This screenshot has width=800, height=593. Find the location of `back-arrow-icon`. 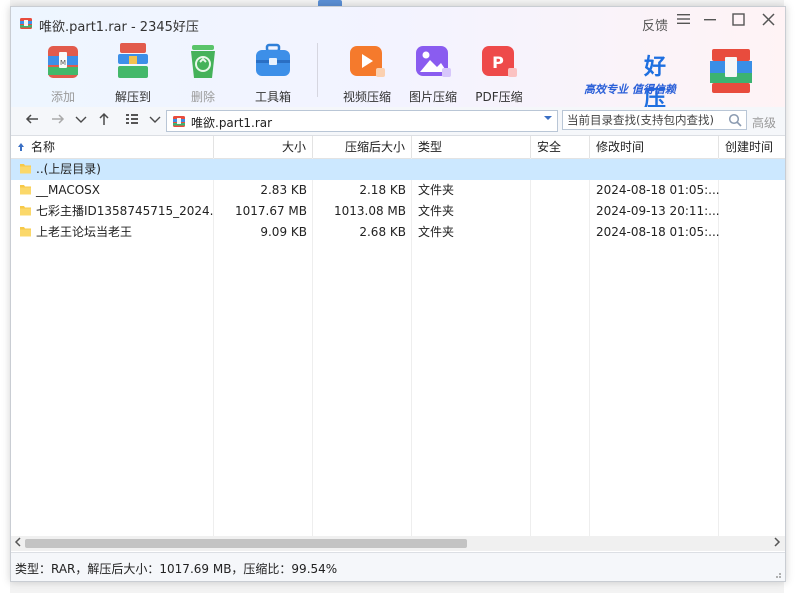

back-arrow-icon is located at coordinates (32, 121).